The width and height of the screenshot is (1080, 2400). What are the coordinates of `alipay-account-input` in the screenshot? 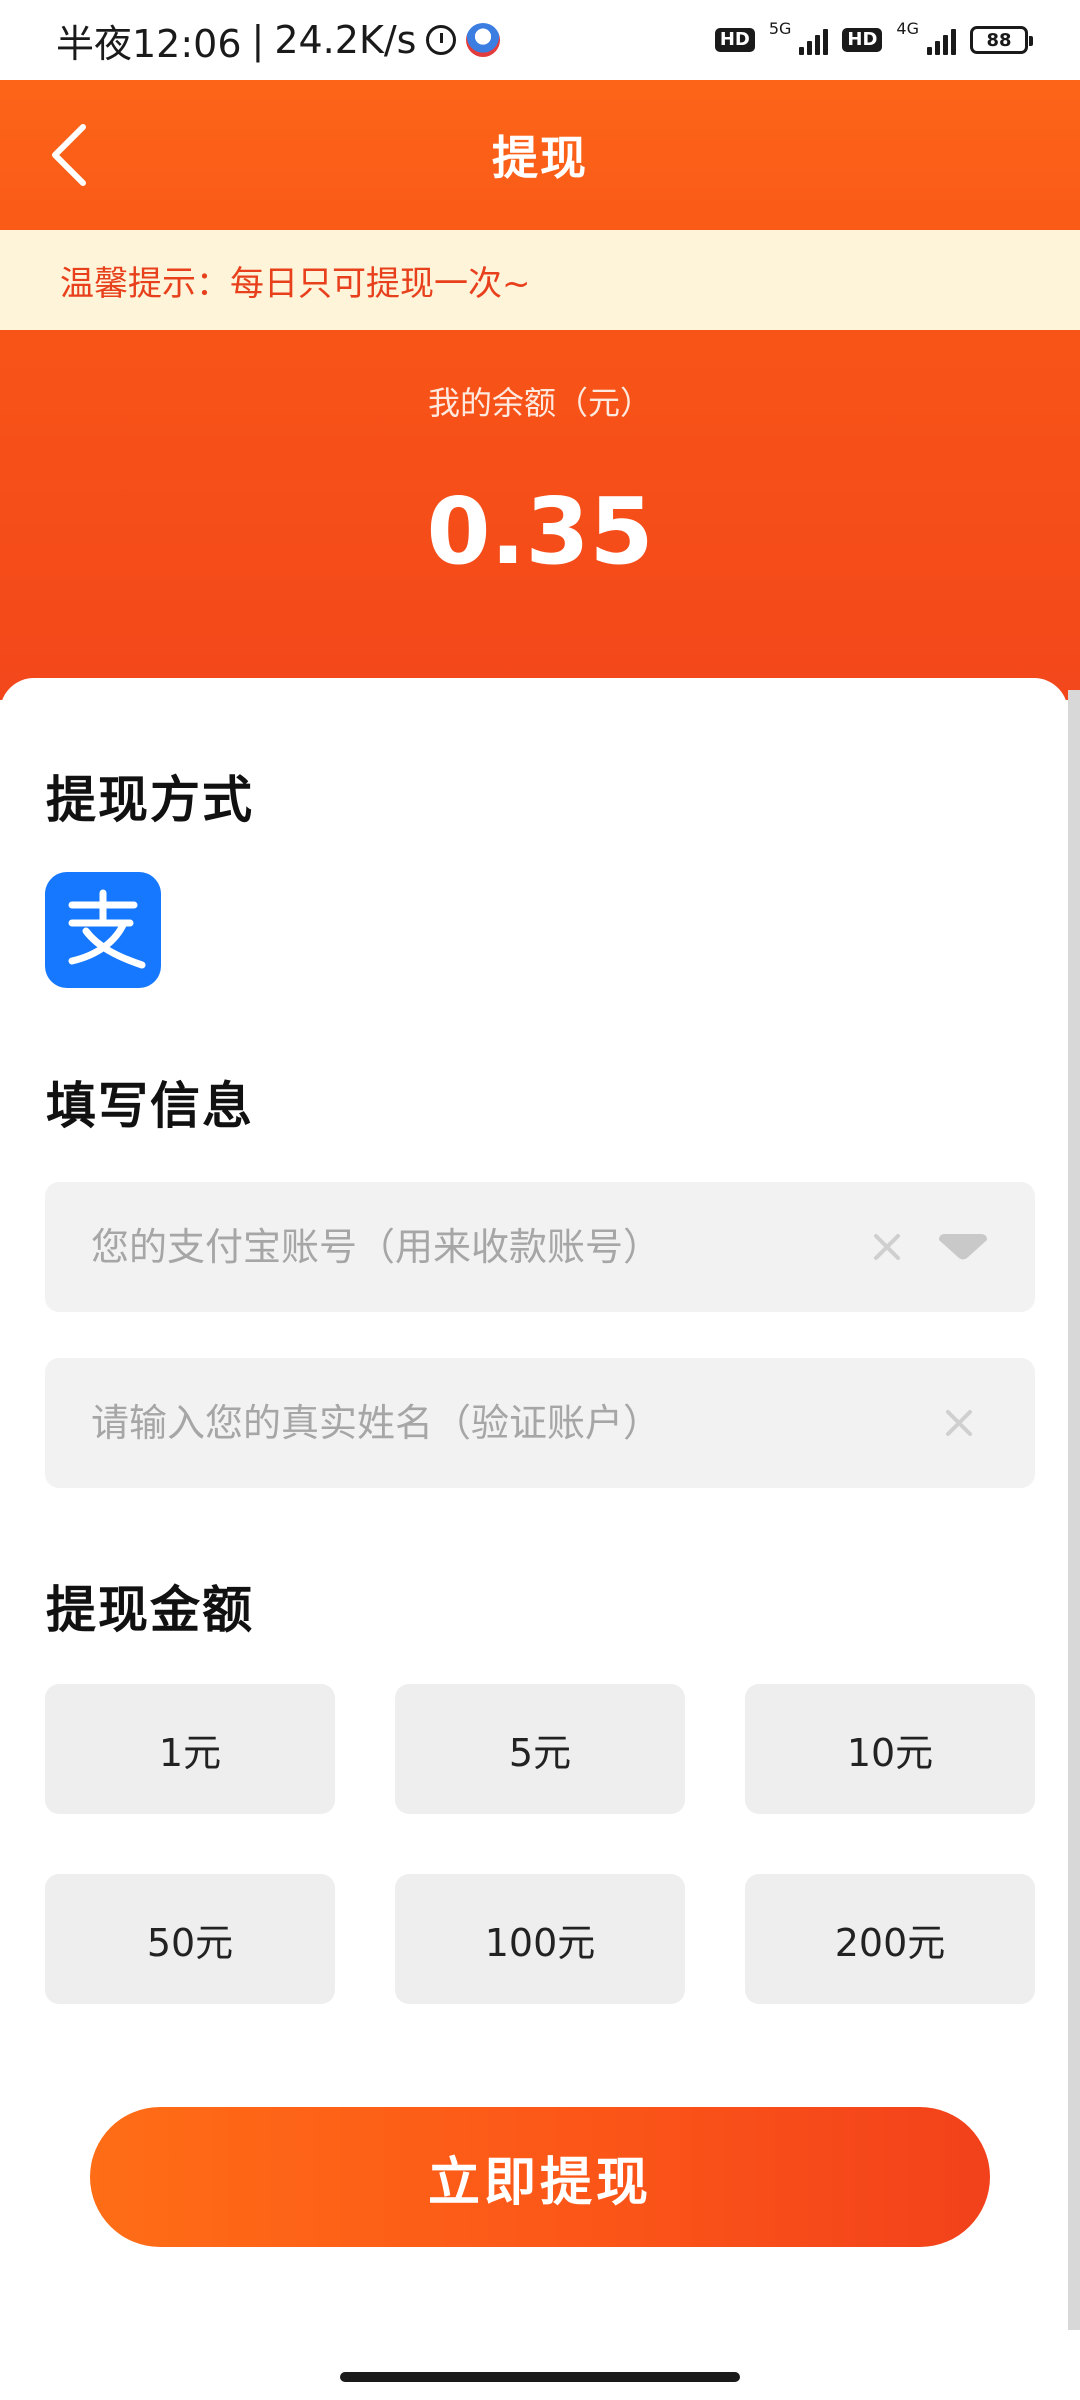 It's located at (441, 1247).